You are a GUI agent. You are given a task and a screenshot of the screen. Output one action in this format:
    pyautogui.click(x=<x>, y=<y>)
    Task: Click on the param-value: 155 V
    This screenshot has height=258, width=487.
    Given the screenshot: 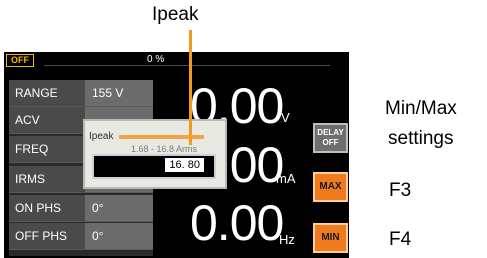 What is the action you would take?
    pyautogui.click(x=119, y=93)
    